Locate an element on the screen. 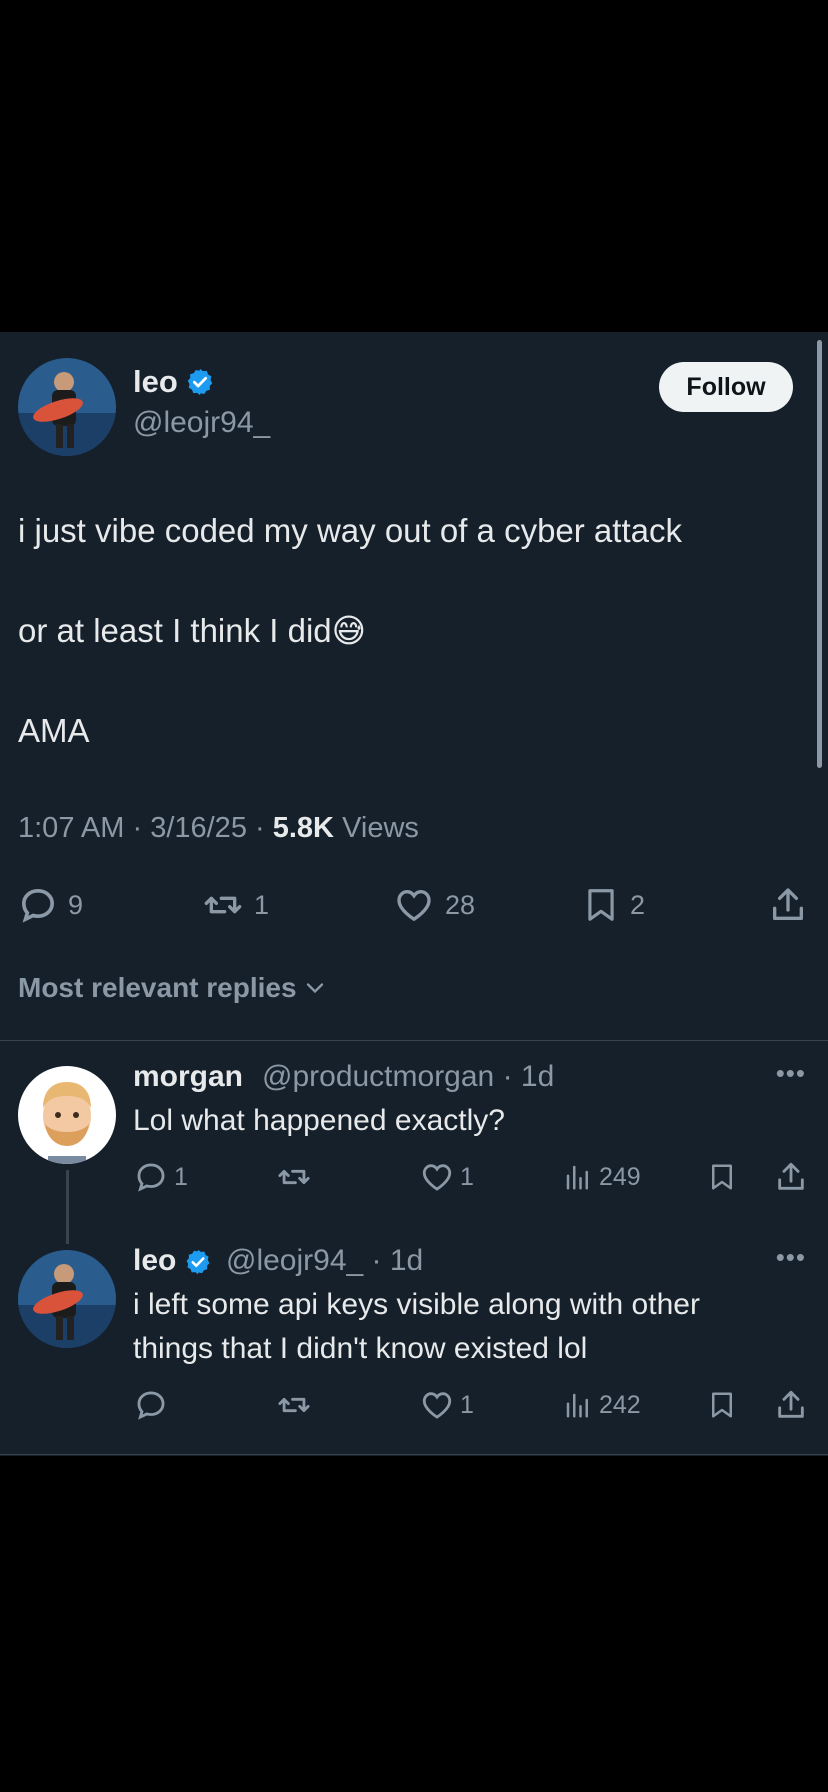 The width and height of the screenshot is (828, 1792). tweet-text-line-2-text: or at least I think I did is located at coordinates (175, 630).